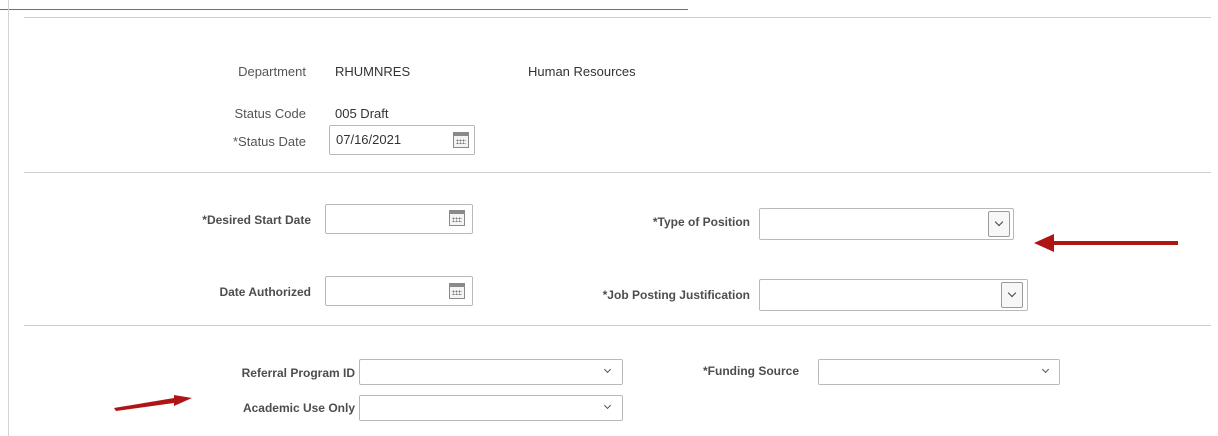 The width and height of the screenshot is (1218, 436). What do you see at coordinates (270, 113) in the screenshot?
I see `status-code-label: Status Code` at bounding box center [270, 113].